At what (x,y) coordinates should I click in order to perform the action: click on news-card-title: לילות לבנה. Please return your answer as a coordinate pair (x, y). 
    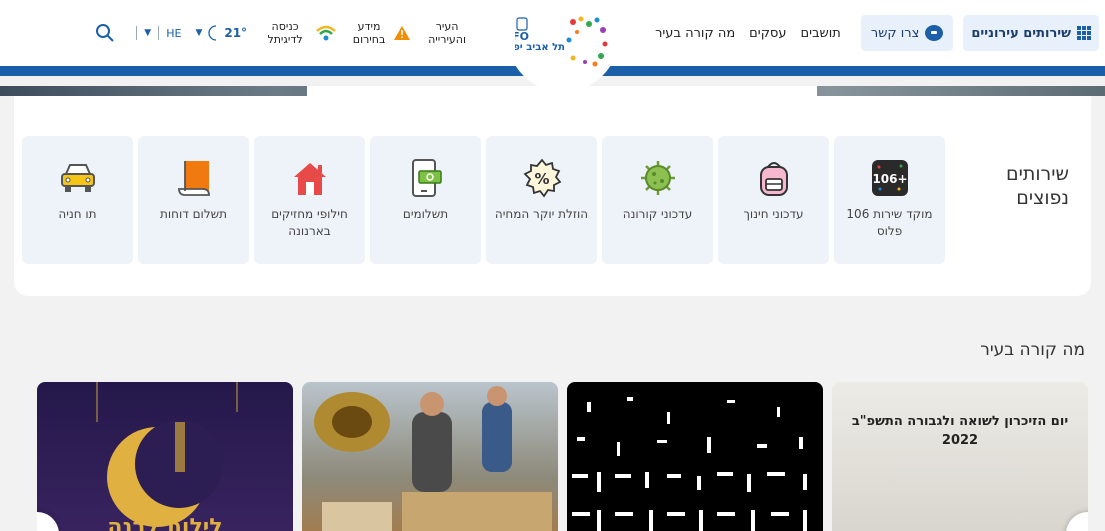
    Looking at the image, I should click on (164, 523).